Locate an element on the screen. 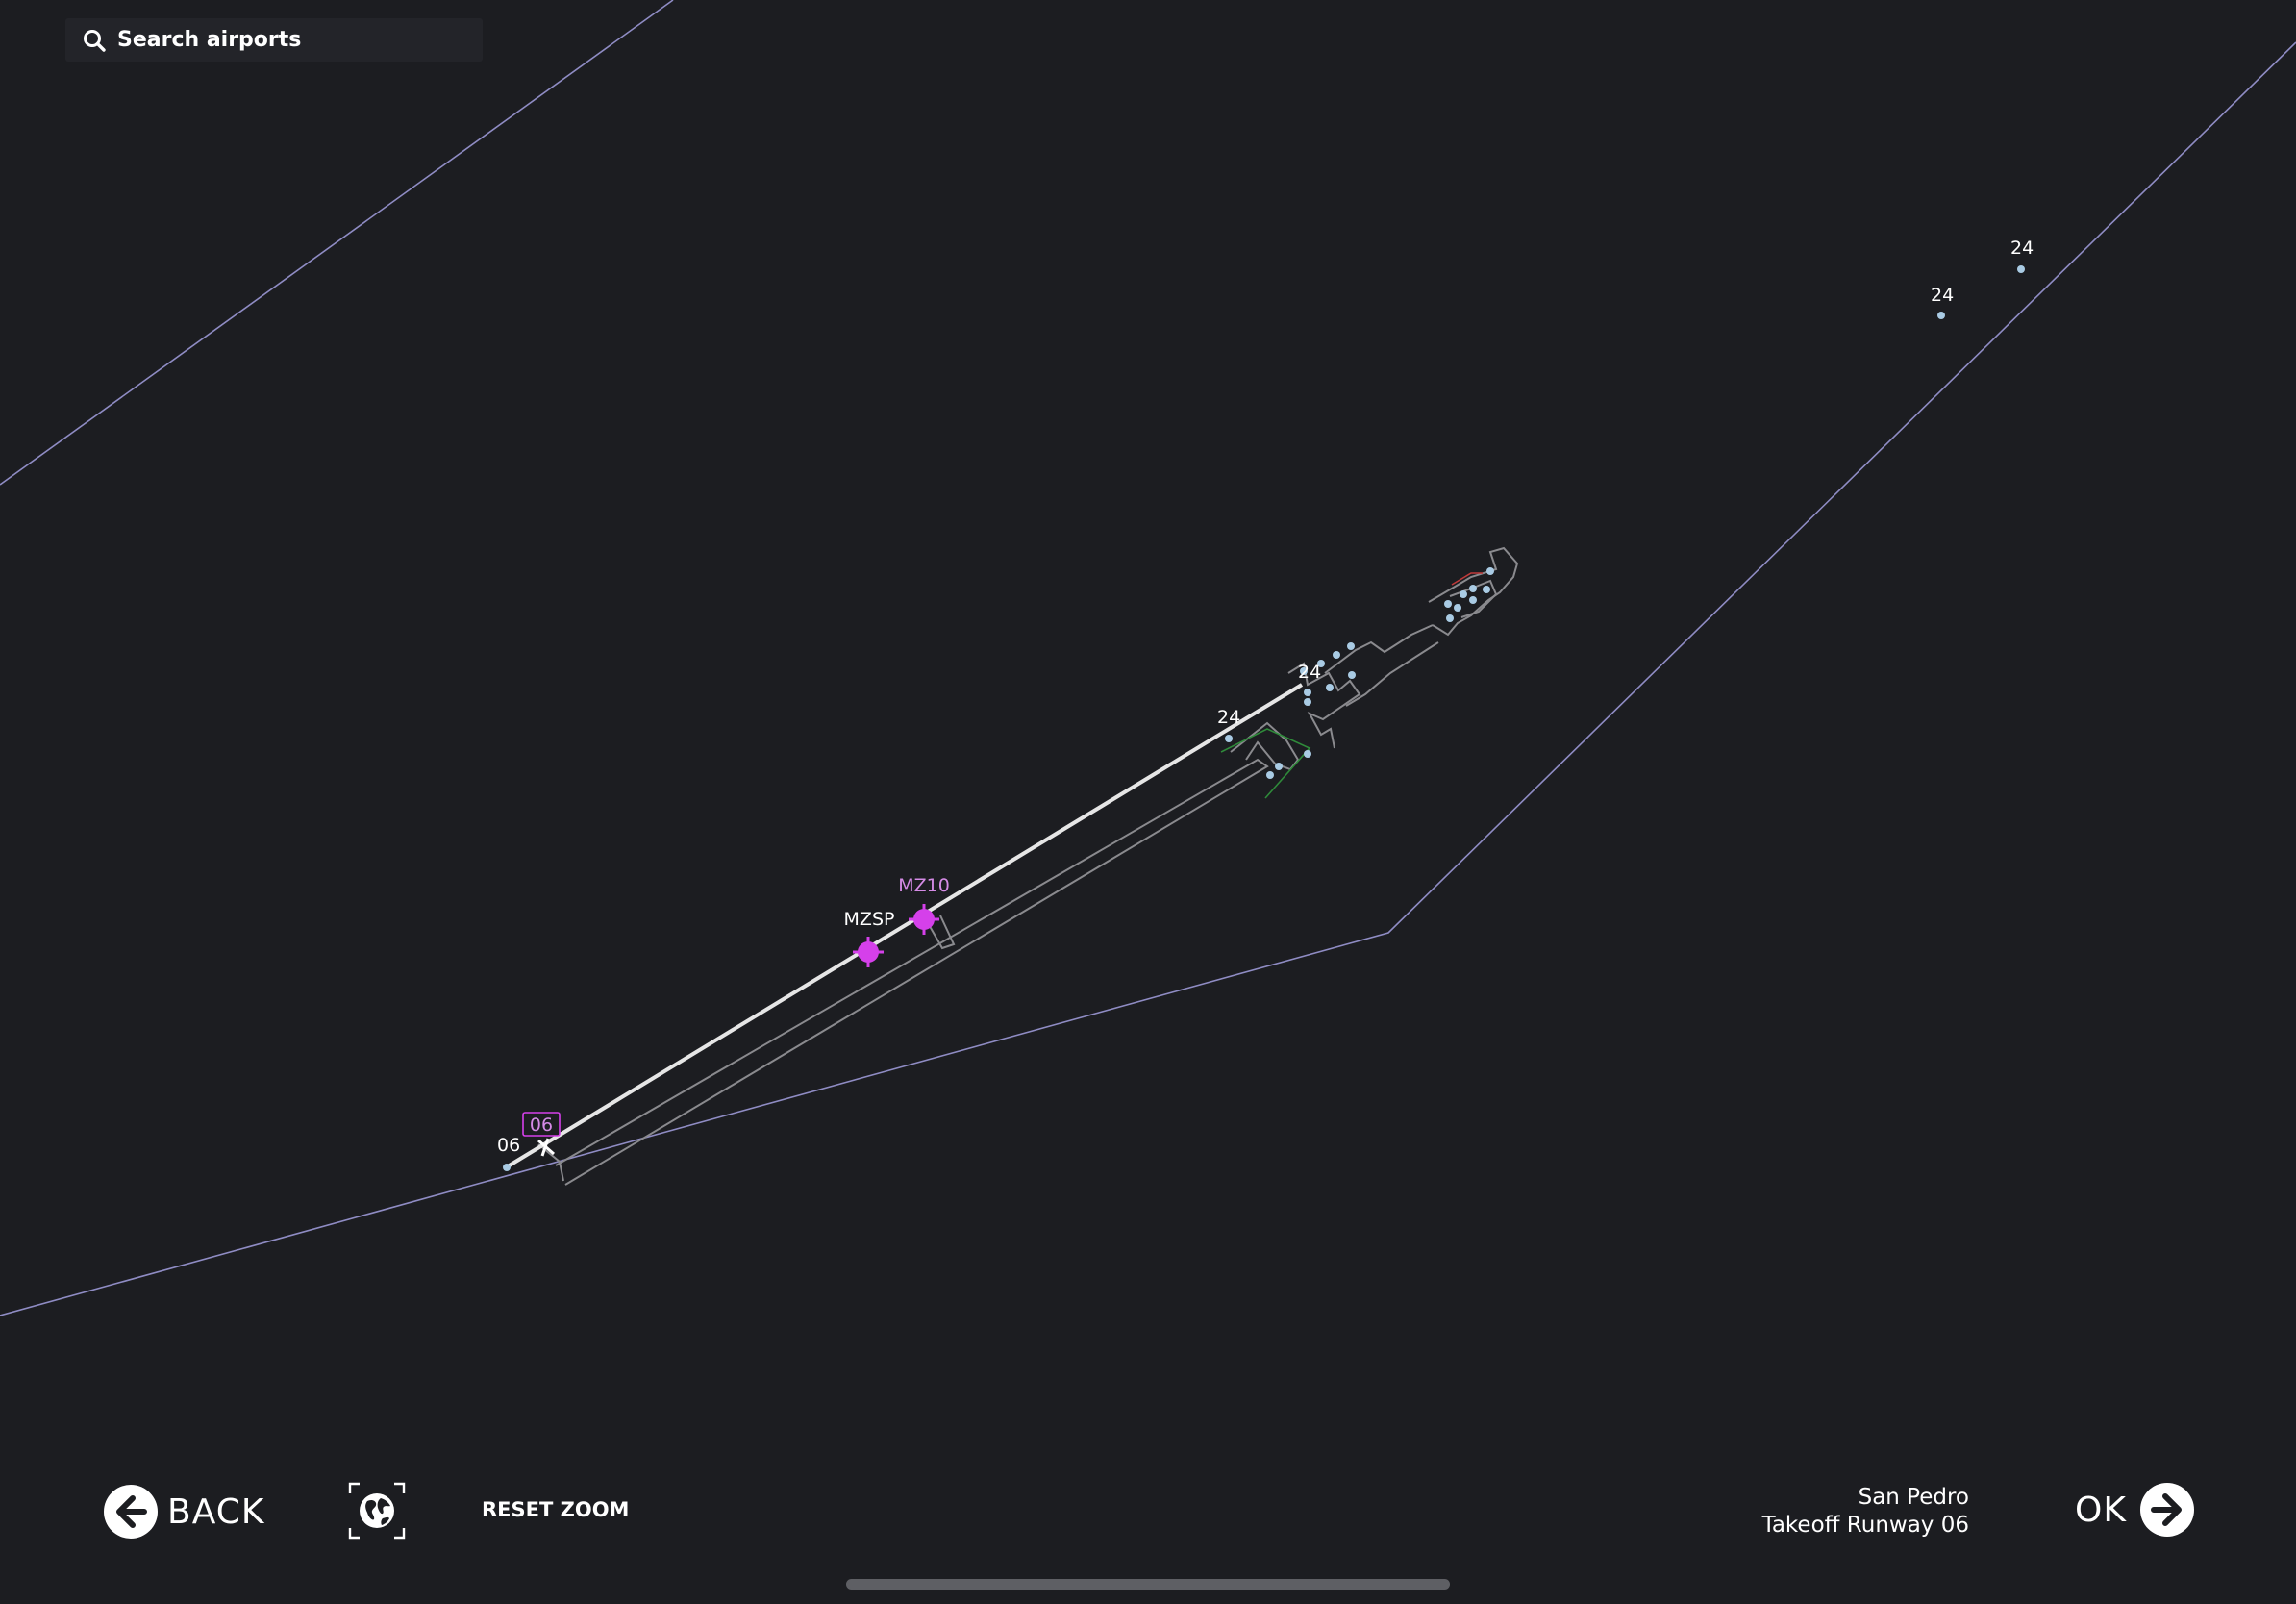 Image resolution: width=2296 pixels, height=1604 pixels. airport-name: San Pedro is located at coordinates (1913, 1497).